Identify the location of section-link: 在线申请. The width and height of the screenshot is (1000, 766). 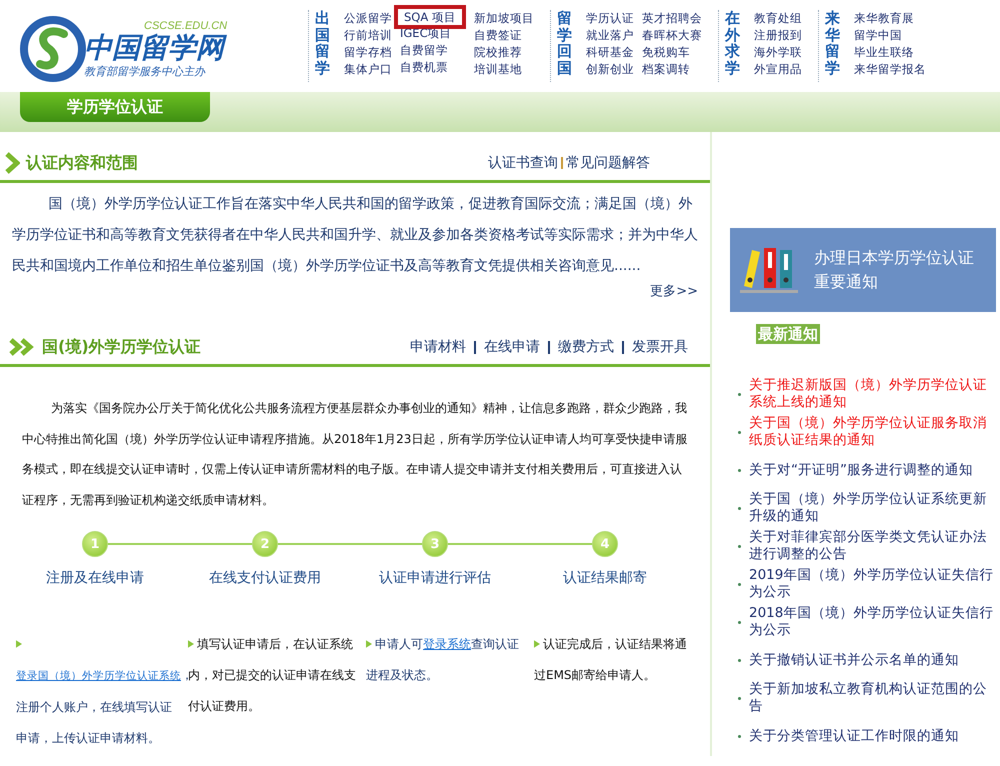
(512, 347).